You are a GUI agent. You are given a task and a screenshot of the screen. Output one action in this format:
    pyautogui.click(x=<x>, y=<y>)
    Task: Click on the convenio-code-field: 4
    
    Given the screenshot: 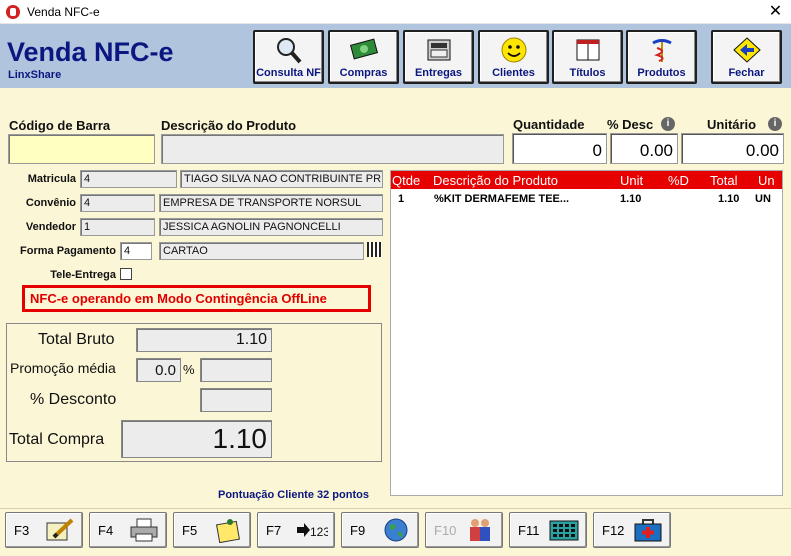 What is the action you would take?
    pyautogui.click(x=117, y=203)
    